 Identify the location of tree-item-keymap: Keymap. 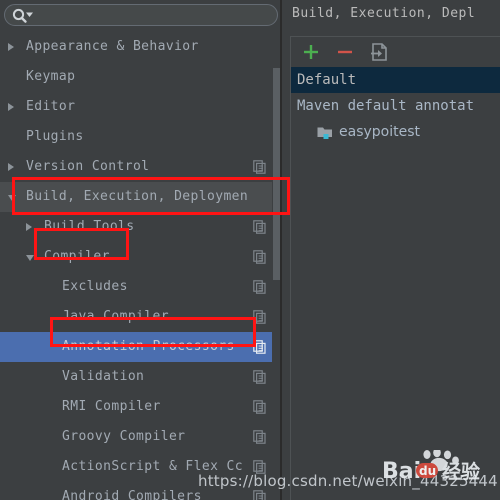
(141, 77).